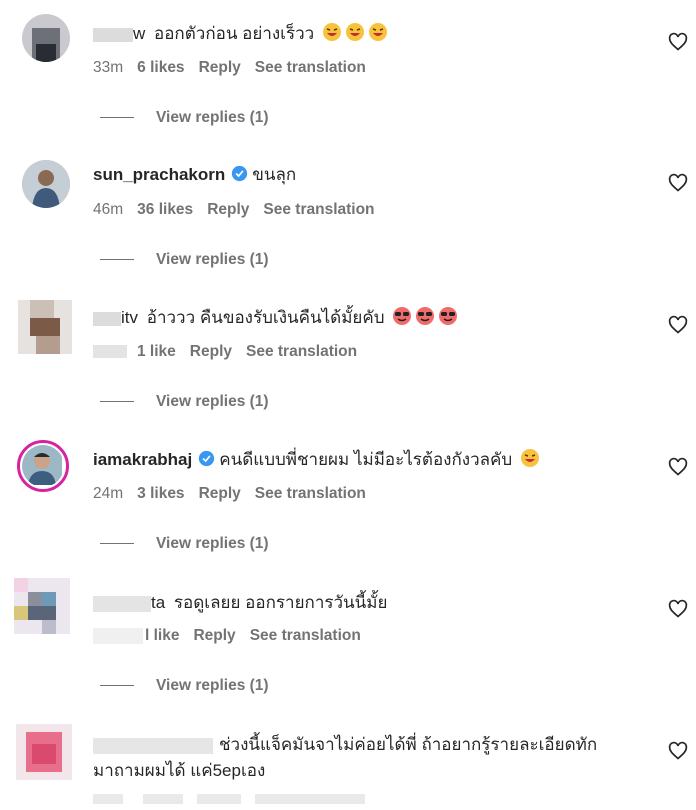 The width and height of the screenshot is (696, 810). I want to click on timestamp: 46m, so click(108, 209).